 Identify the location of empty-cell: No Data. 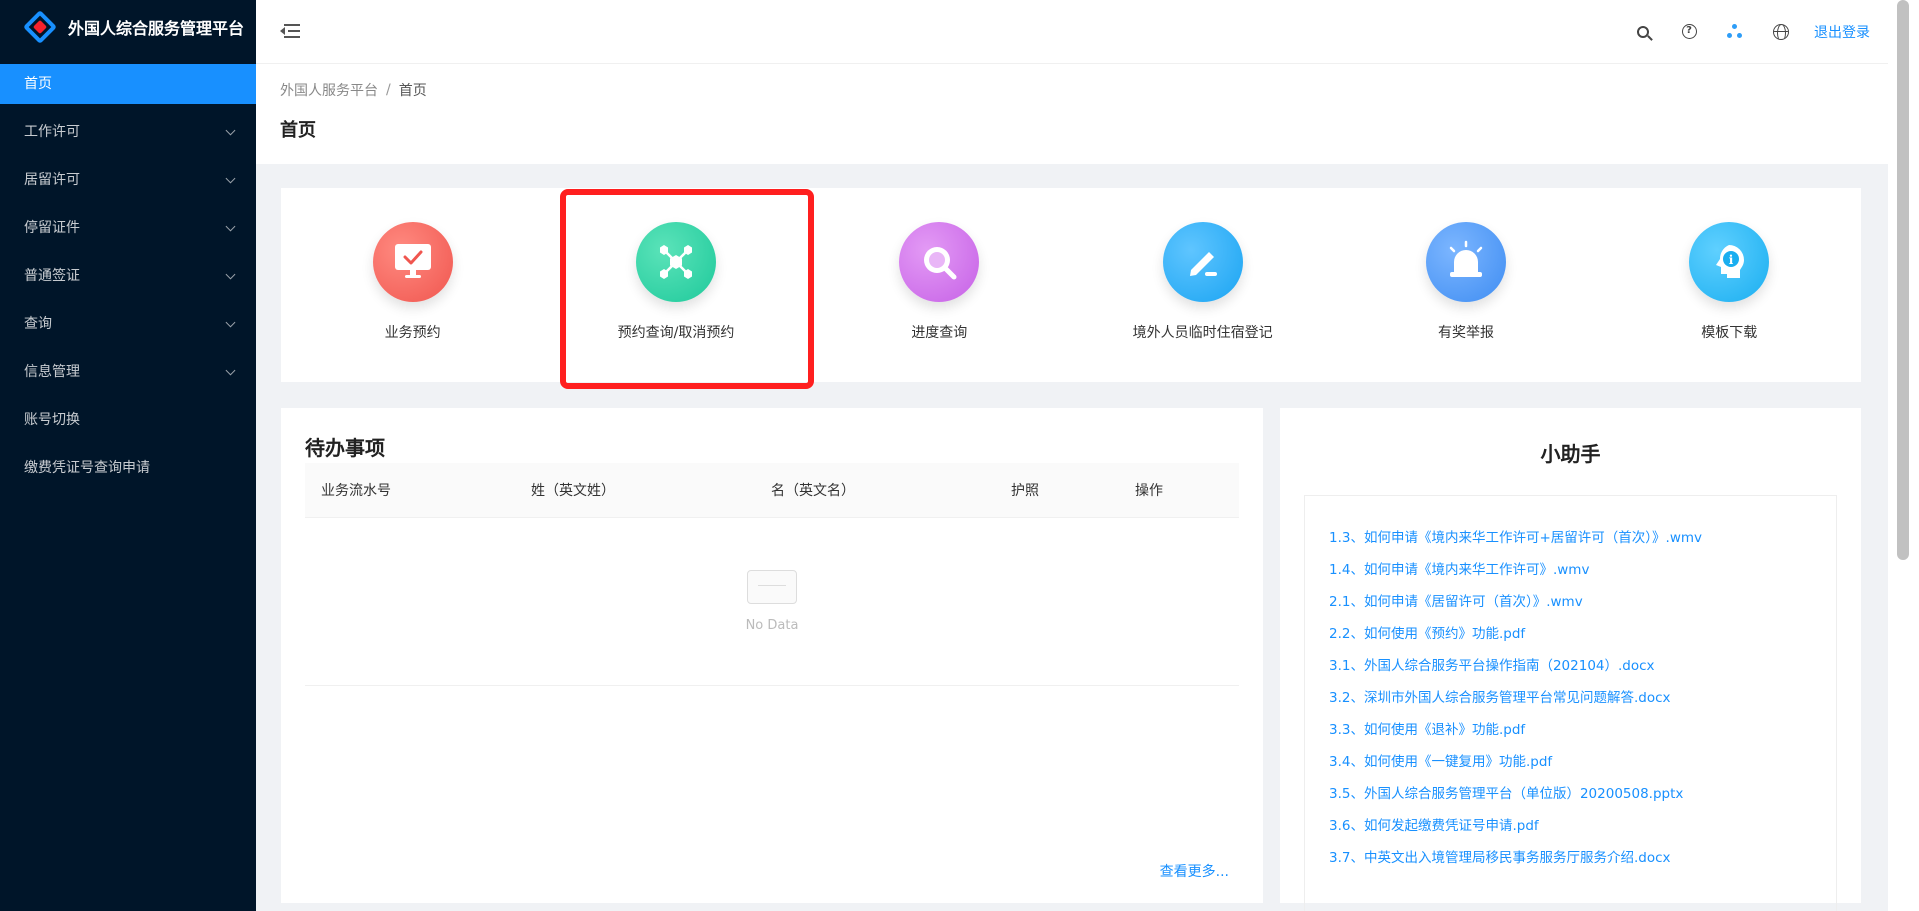
(772, 601).